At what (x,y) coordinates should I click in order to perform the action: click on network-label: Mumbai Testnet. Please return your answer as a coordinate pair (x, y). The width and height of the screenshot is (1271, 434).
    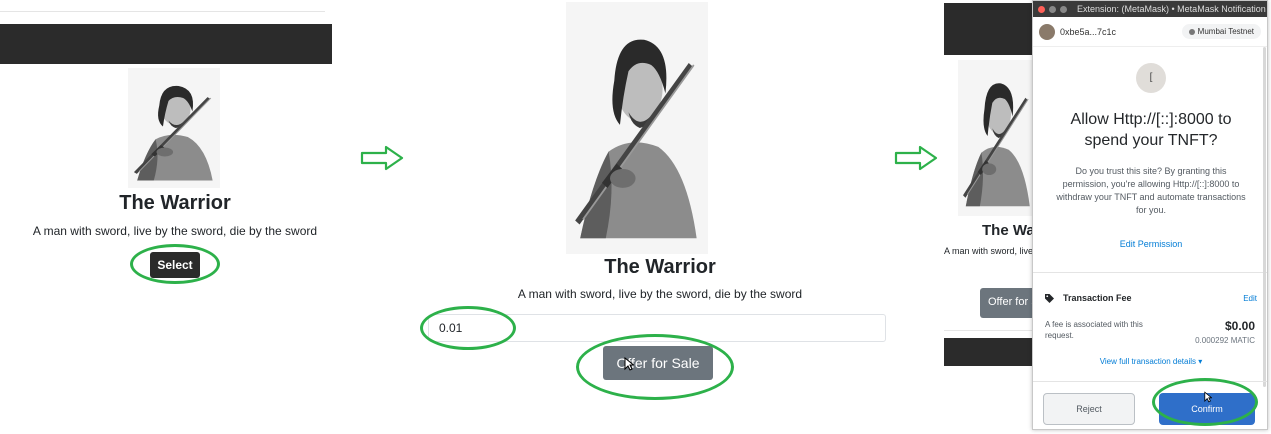
    Looking at the image, I should click on (1225, 31).